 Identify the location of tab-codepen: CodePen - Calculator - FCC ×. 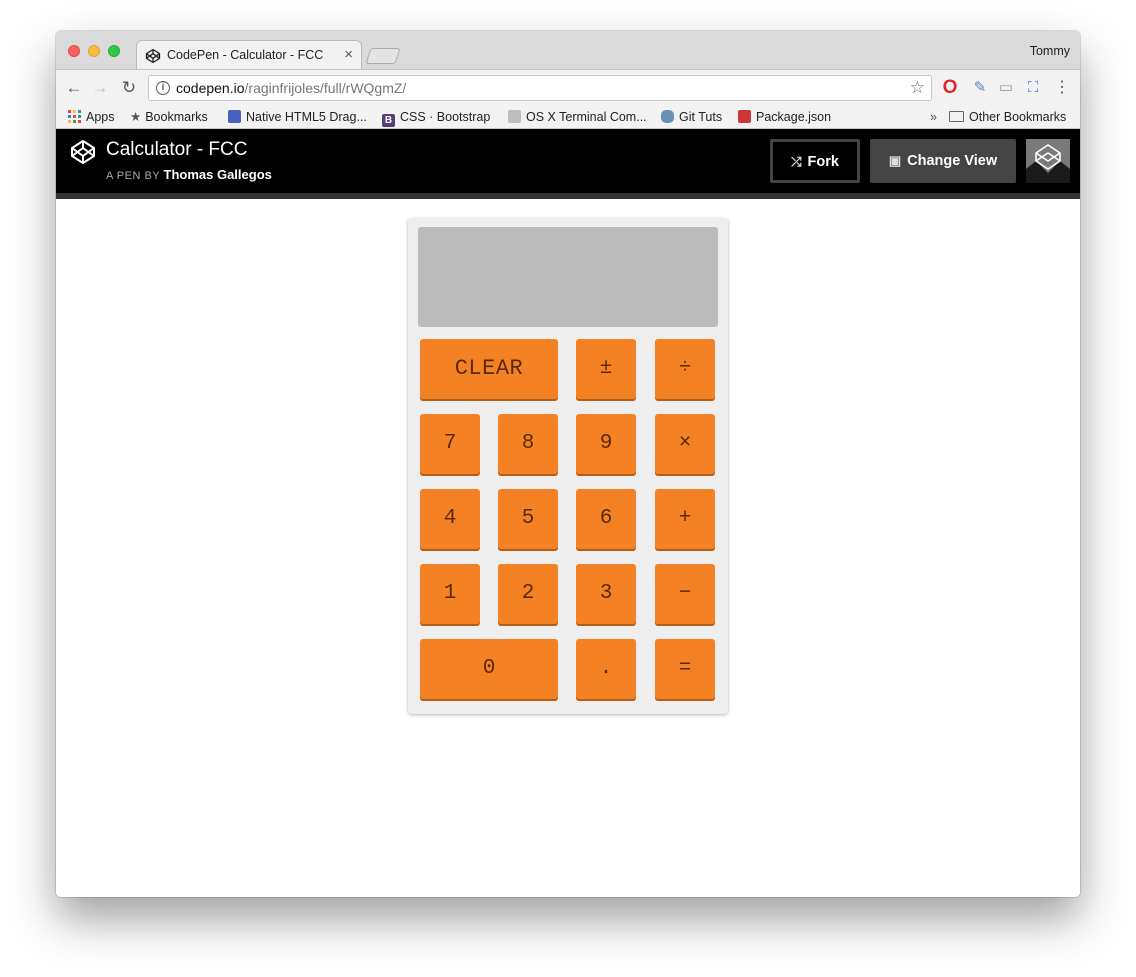
(249, 55).